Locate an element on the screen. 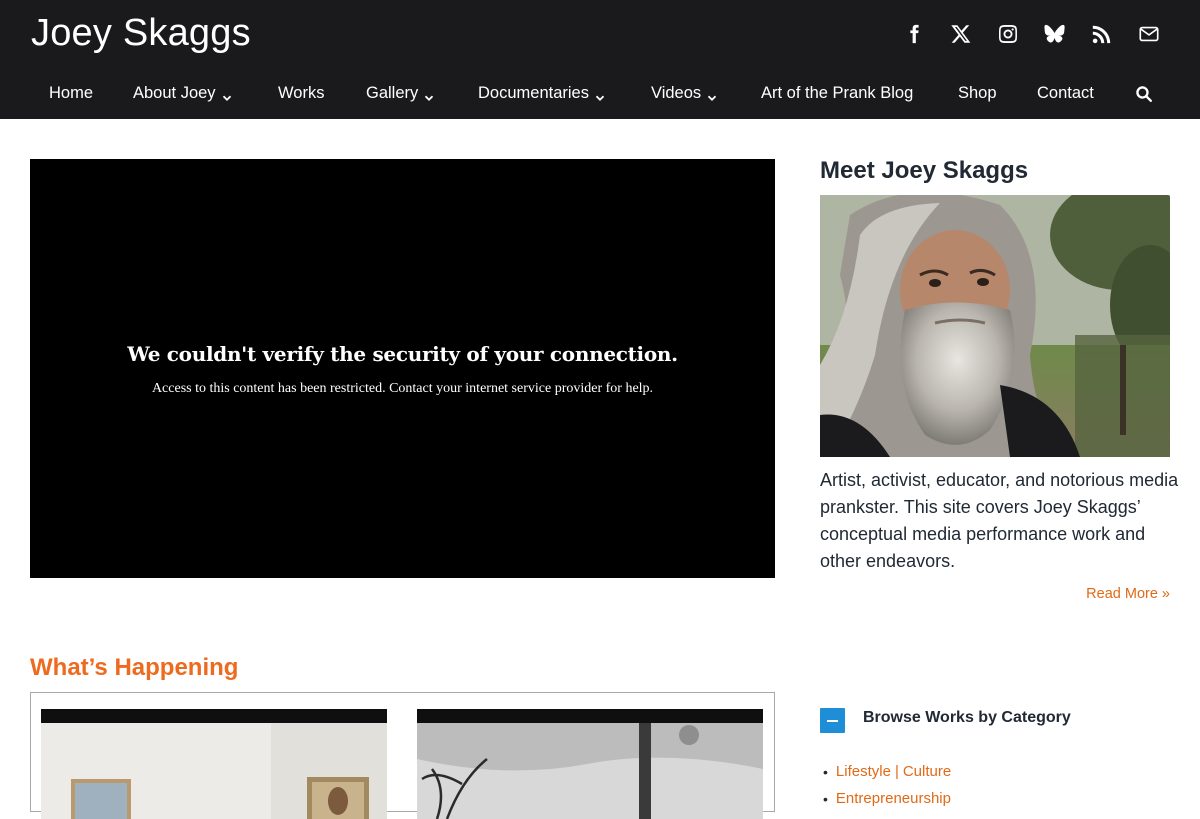 This screenshot has height=819, width=1200. happening-cards is located at coordinates (402, 755).